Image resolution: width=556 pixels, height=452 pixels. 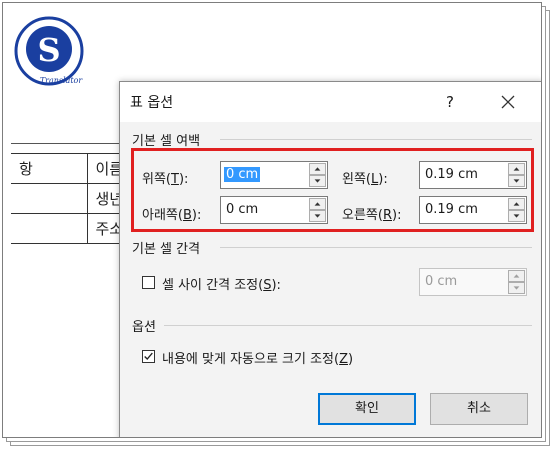 I want to click on bottom-margin-spinner, so click(x=317, y=210).